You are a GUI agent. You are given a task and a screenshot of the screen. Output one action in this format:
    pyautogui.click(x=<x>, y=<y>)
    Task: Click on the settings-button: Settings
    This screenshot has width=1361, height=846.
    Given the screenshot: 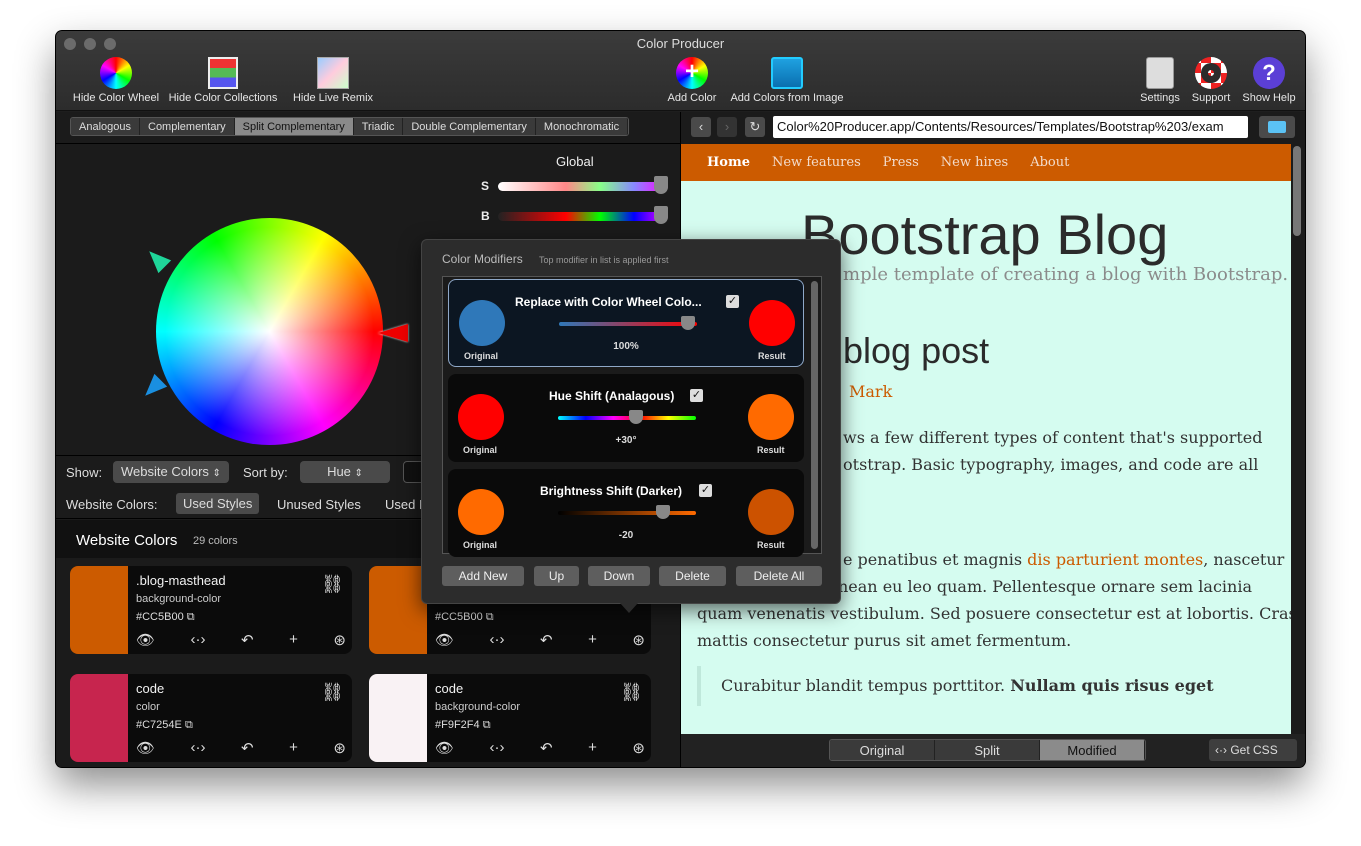 What is the action you would take?
    pyautogui.click(x=1160, y=80)
    